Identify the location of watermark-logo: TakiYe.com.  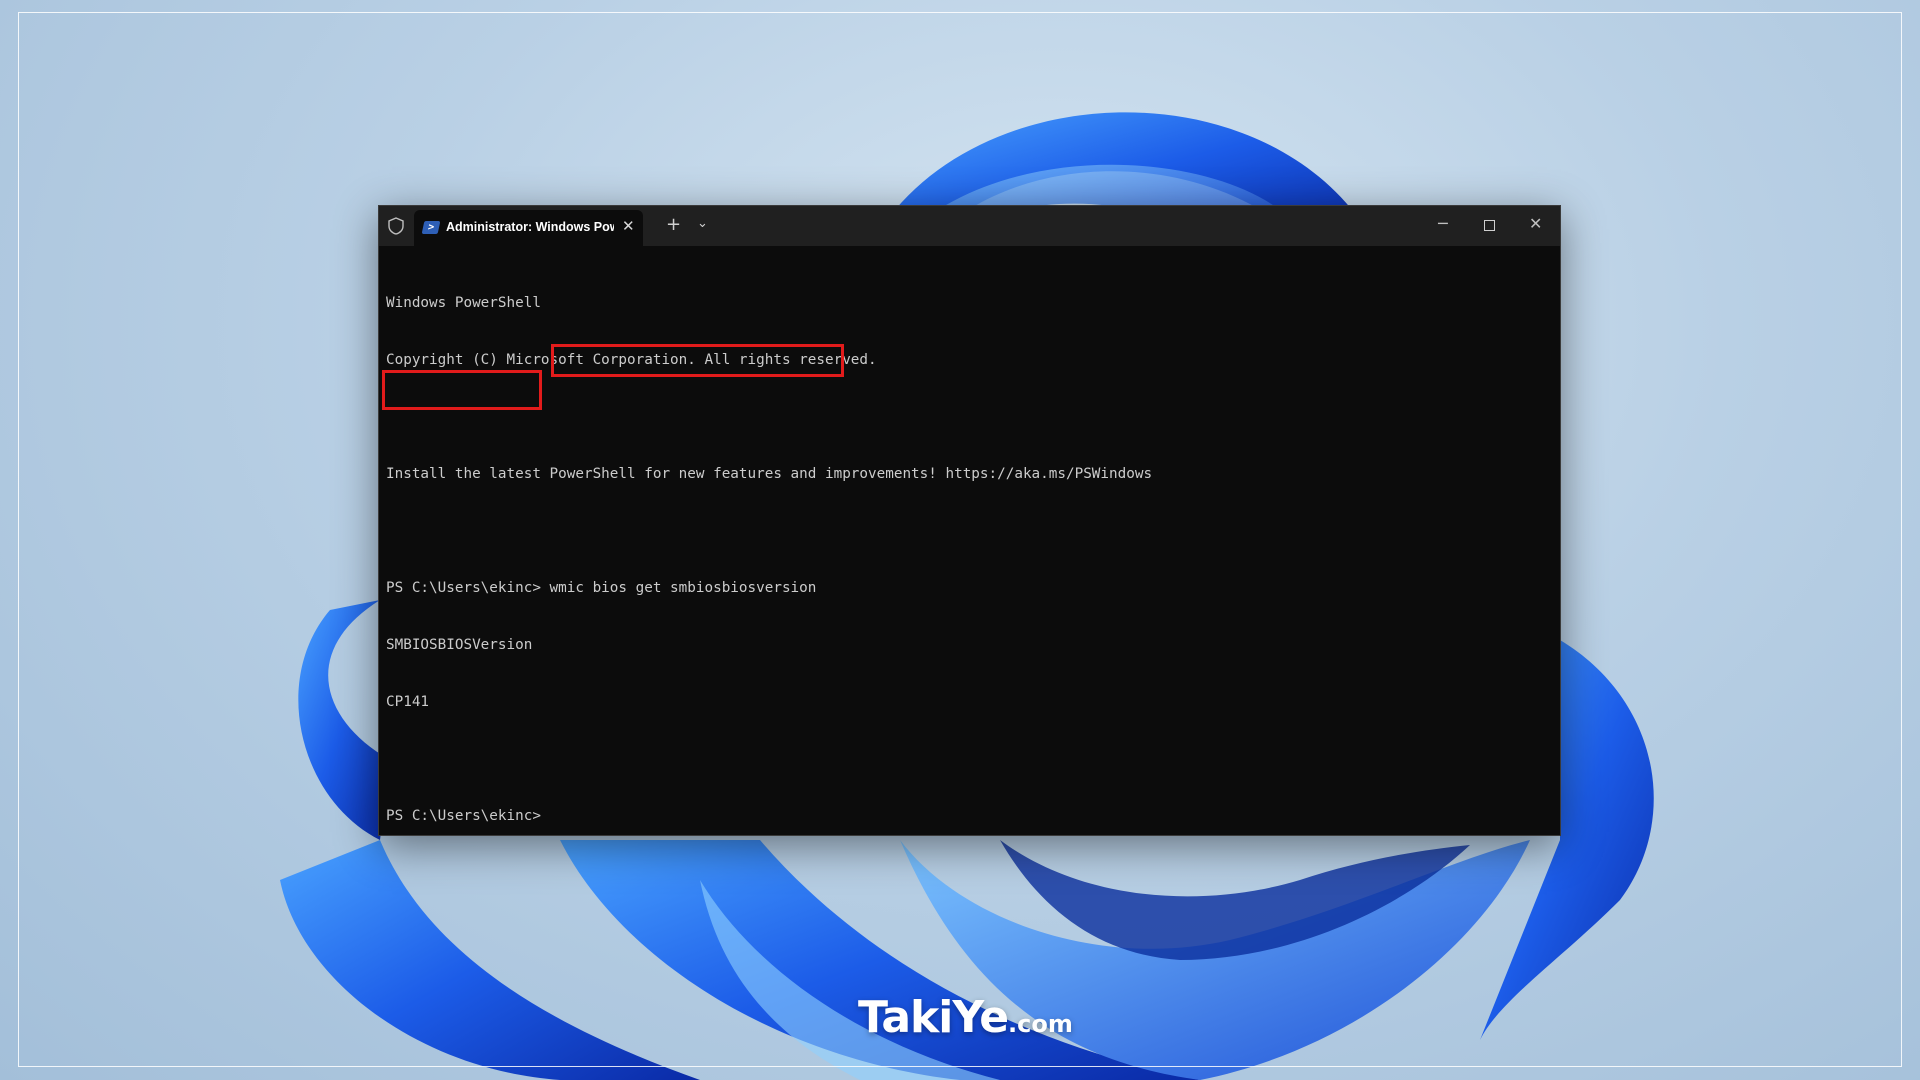
(965, 1017).